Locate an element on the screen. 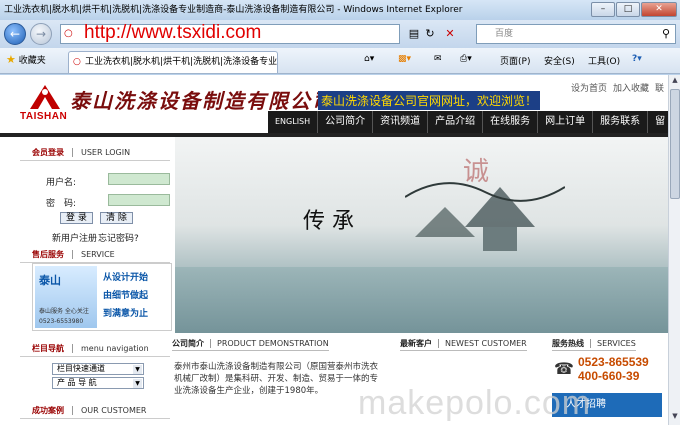 This screenshot has height=425, width=680. scroll-thumb is located at coordinates (675, 144).